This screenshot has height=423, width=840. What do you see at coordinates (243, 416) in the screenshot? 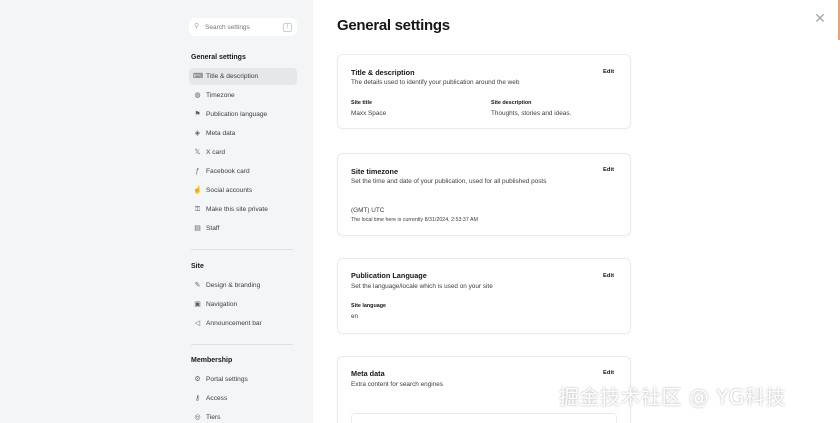
I see `sidebar-item-tiers: ◎ Tiers` at bounding box center [243, 416].